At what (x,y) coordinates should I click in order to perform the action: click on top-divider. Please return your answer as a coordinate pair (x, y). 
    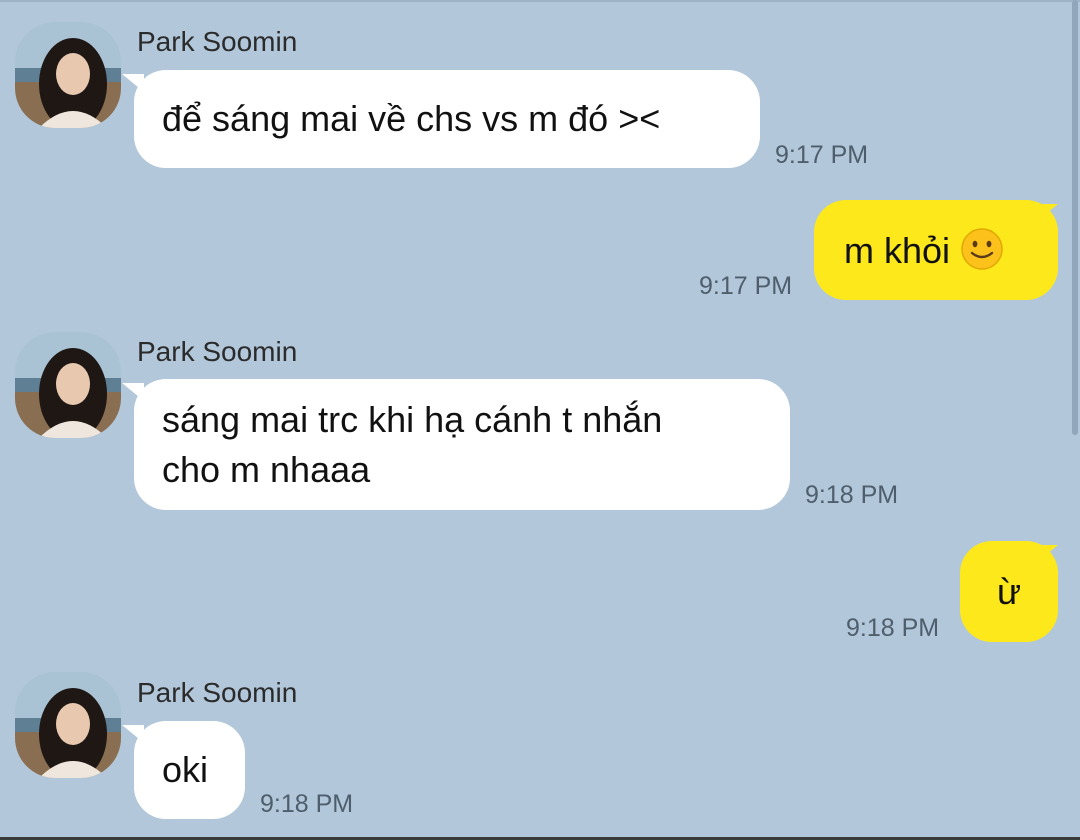
    Looking at the image, I should click on (540, 1).